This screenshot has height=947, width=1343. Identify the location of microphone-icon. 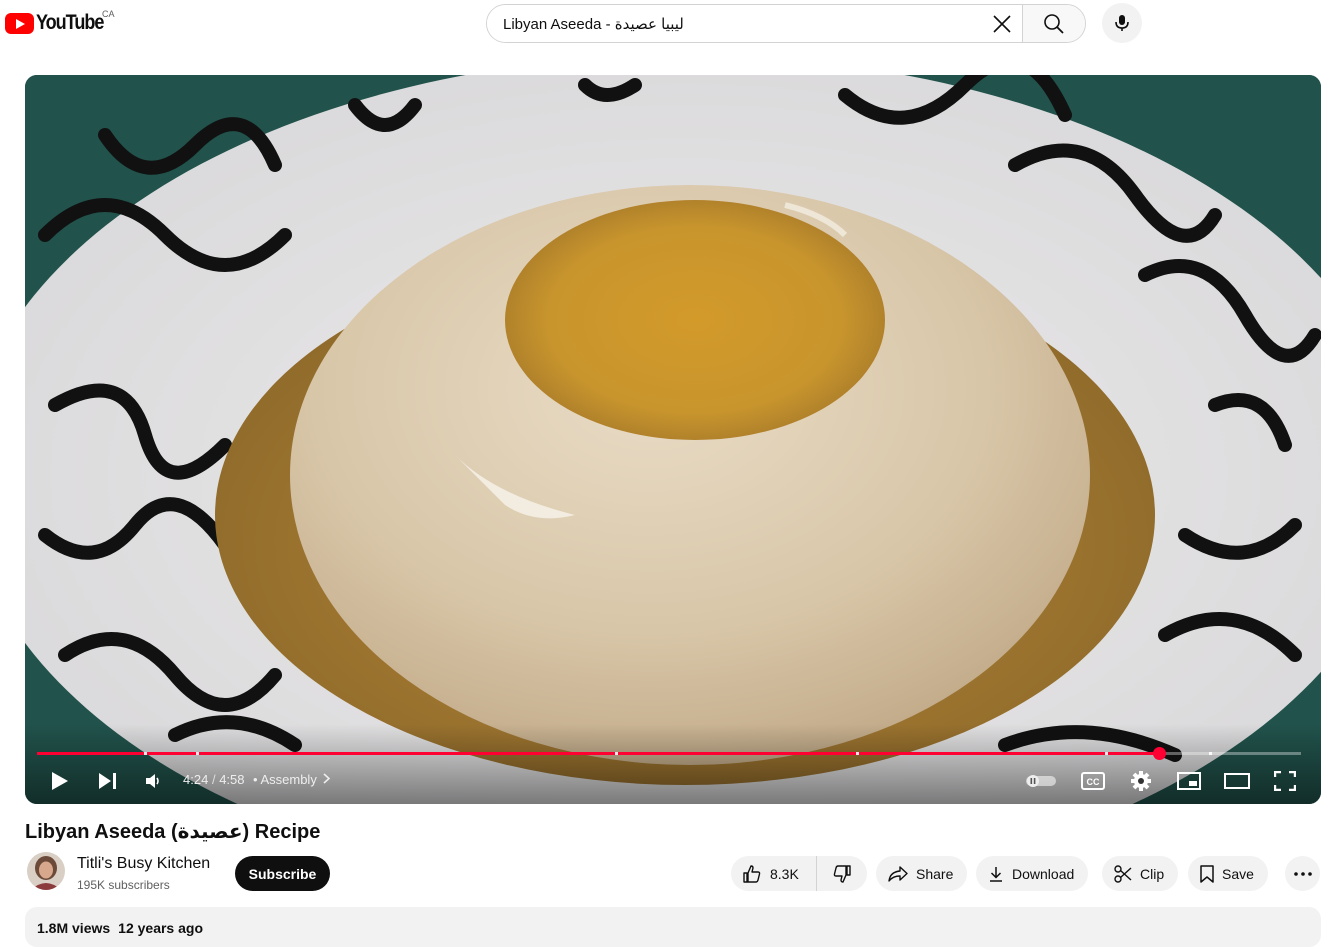
(1122, 23).